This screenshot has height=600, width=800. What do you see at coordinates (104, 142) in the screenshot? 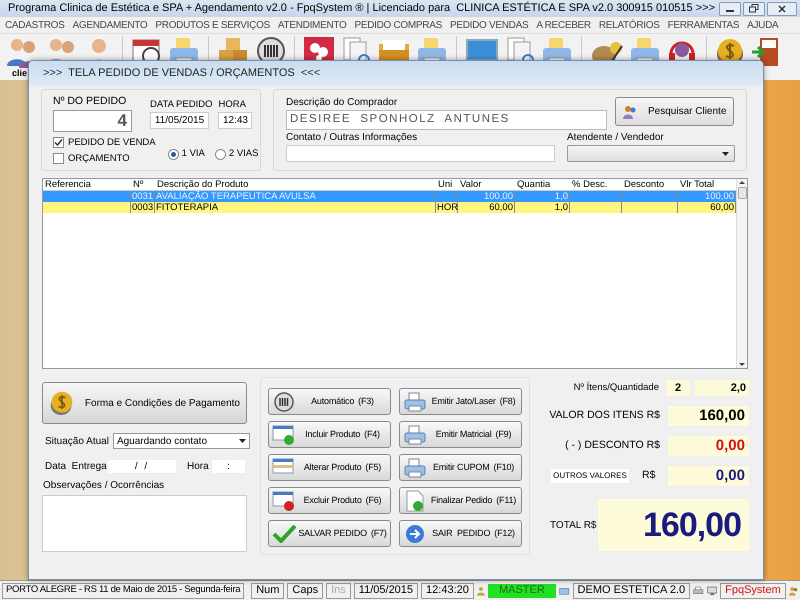
I see `order-type-checkbox: PEDIDO DE VENDA` at bounding box center [104, 142].